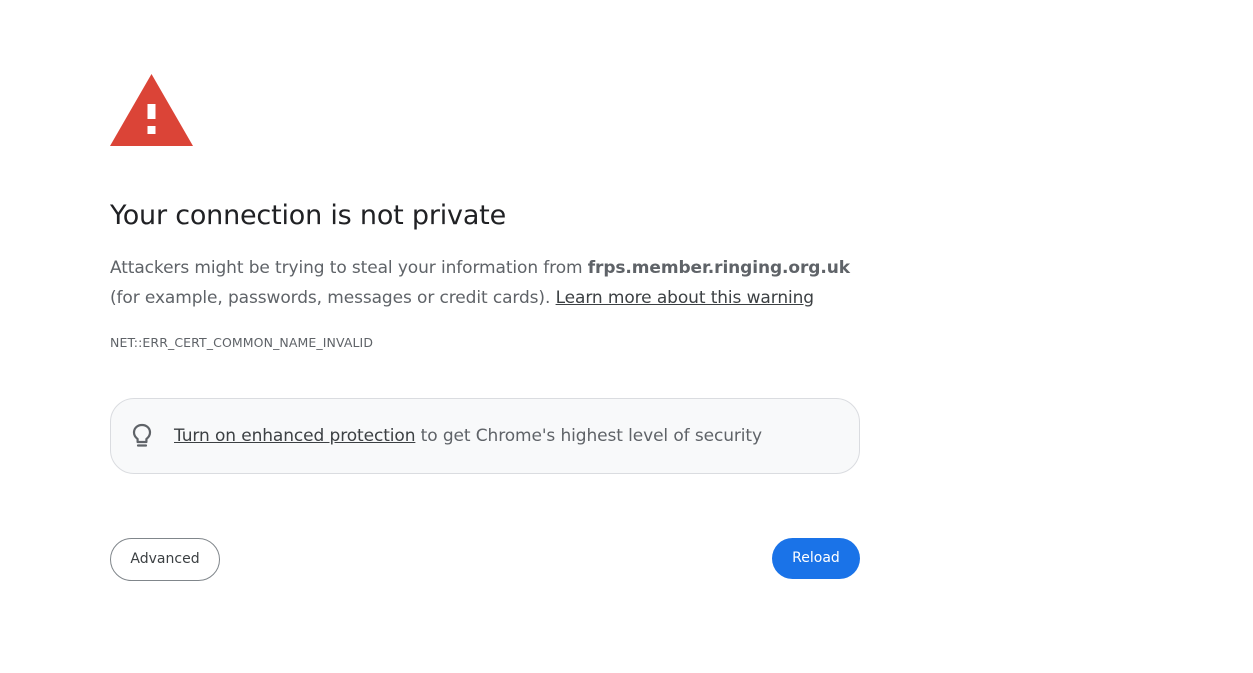 The height and width of the screenshot is (673, 1253). What do you see at coordinates (142, 435) in the screenshot?
I see `lightbulb-icon` at bounding box center [142, 435].